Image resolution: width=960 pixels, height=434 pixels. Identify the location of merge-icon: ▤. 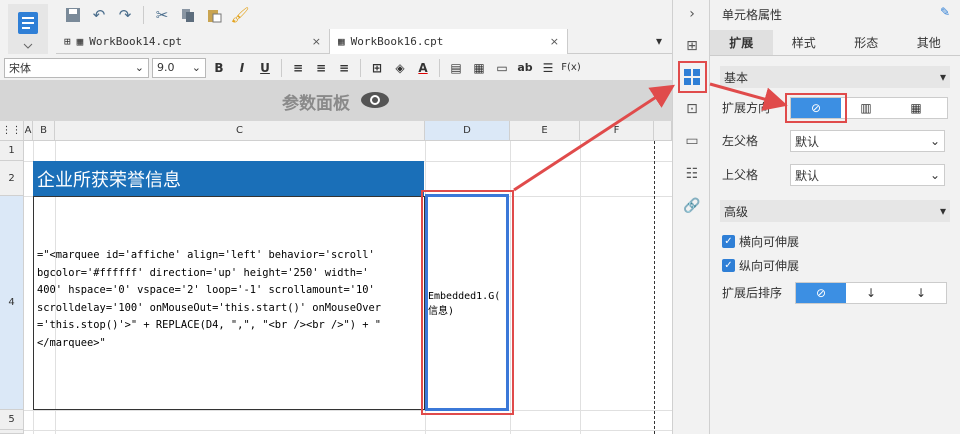
(456, 68).